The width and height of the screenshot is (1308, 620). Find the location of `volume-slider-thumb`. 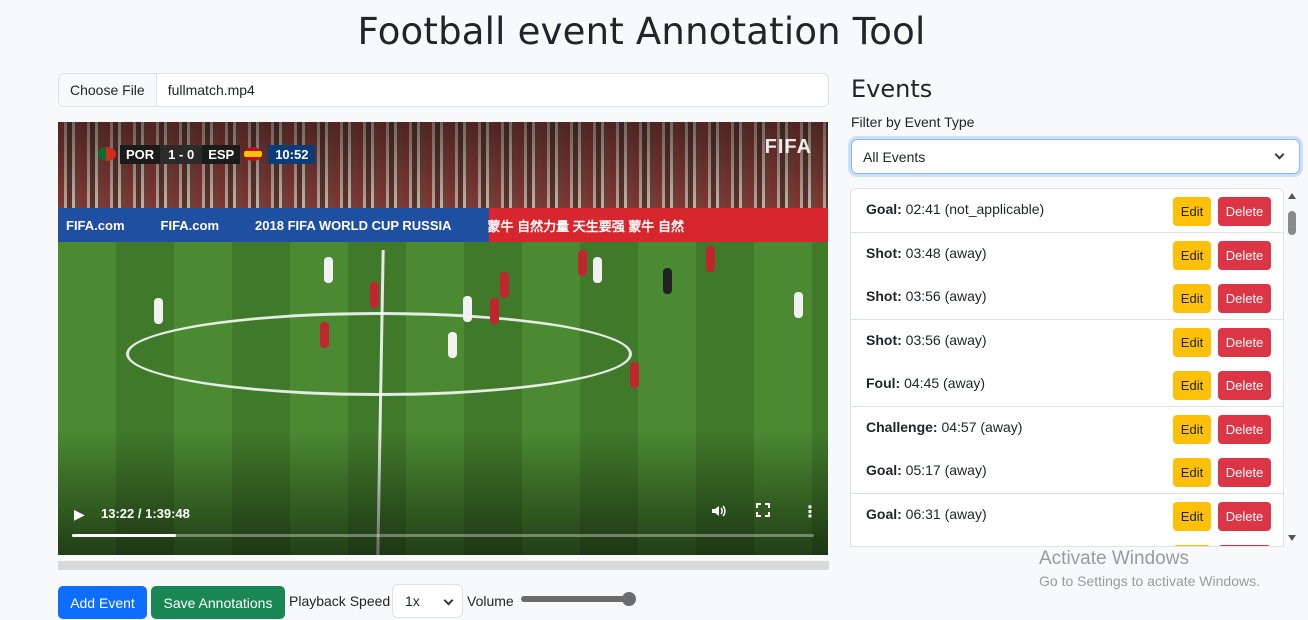

volume-slider-thumb is located at coordinates (629, 599).